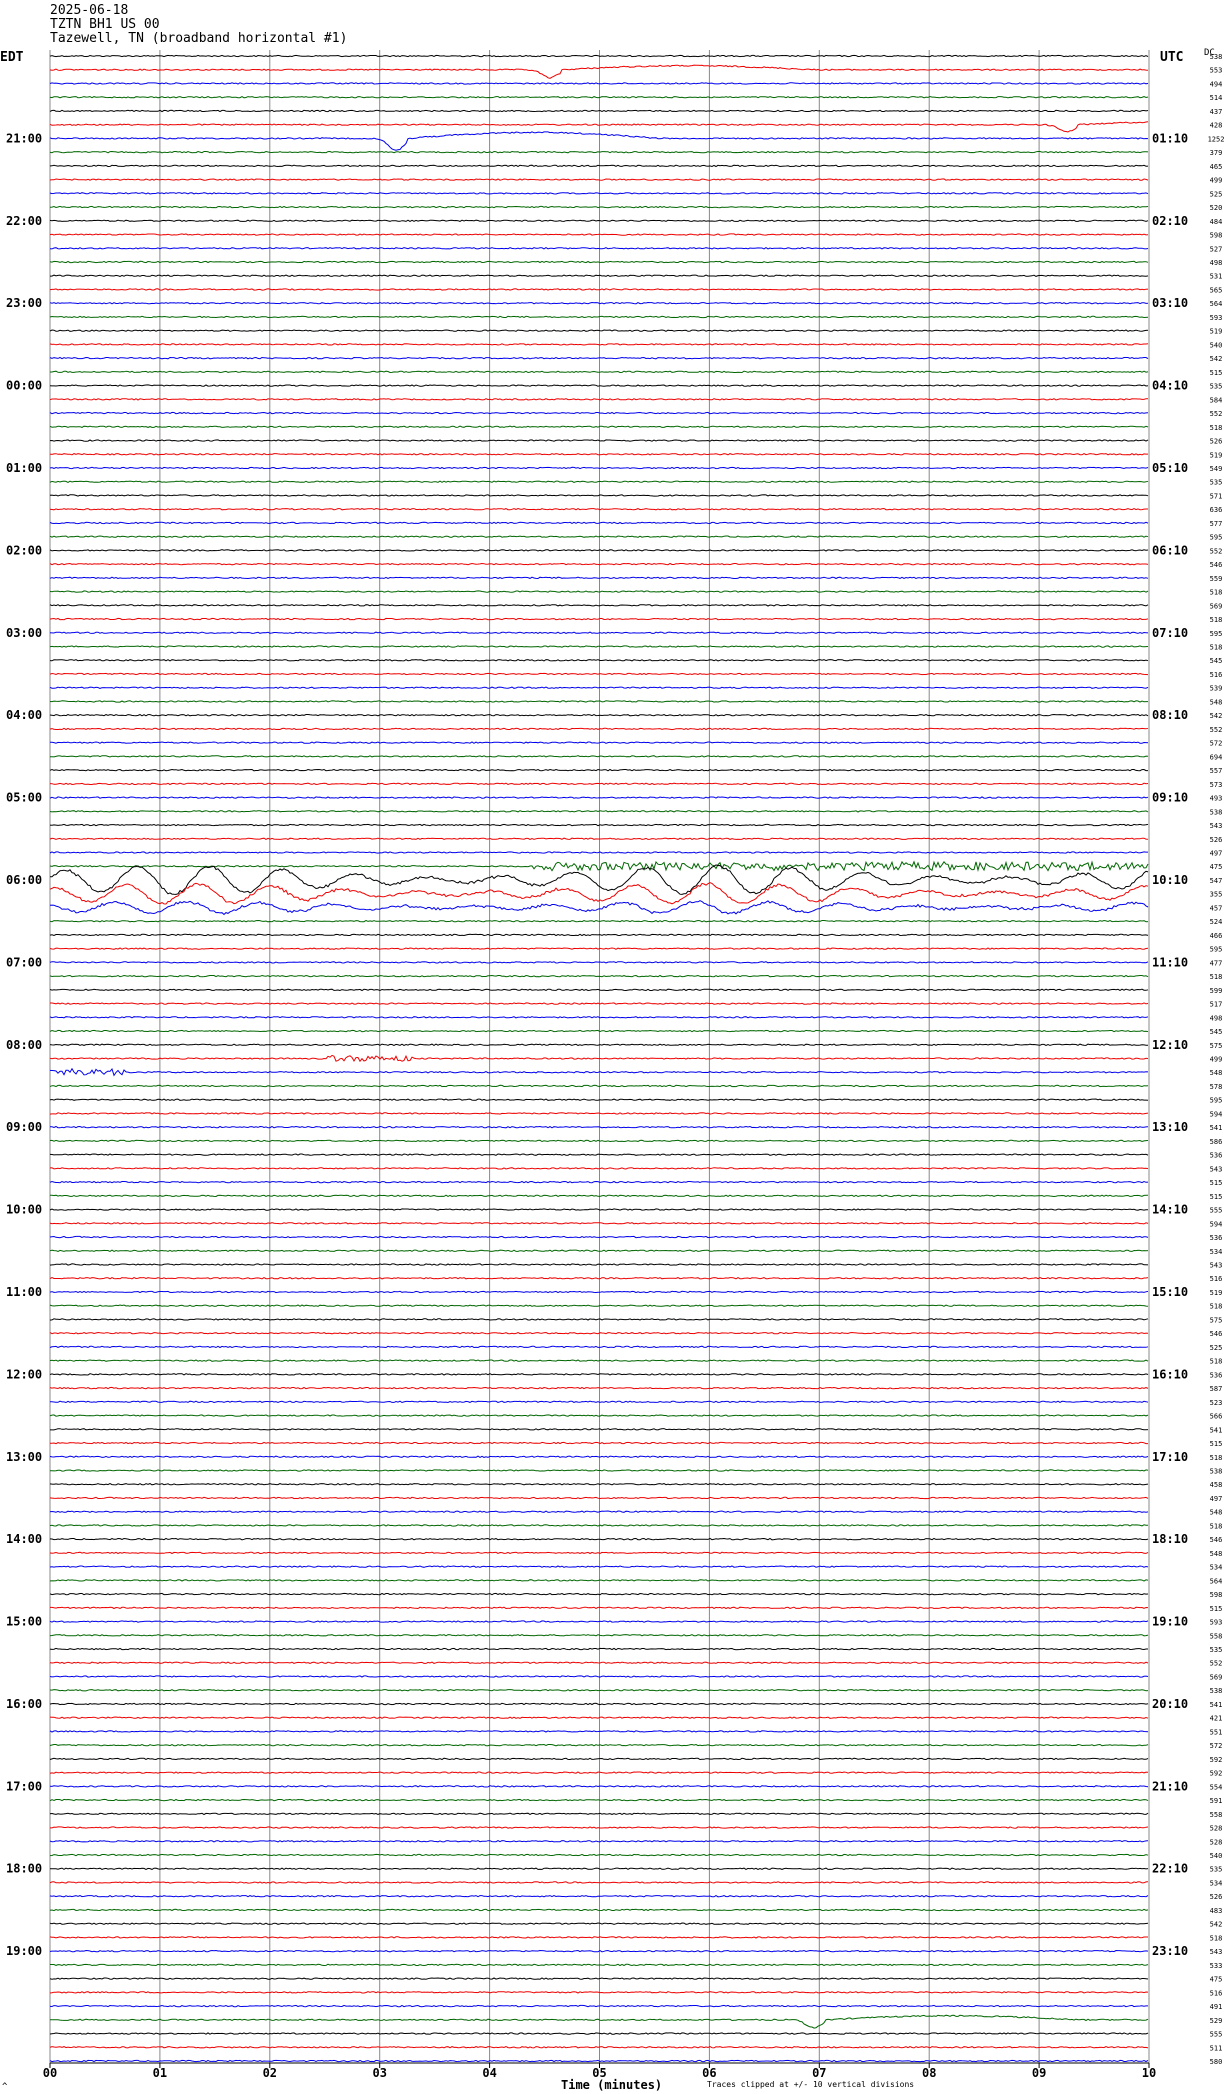 This screenshot has height=2094, width=1230. What do you see at coordinates (1216, 1636) in the screenshot?
I see `dc-value-115: 558` at bounding box center [1216, 1636].